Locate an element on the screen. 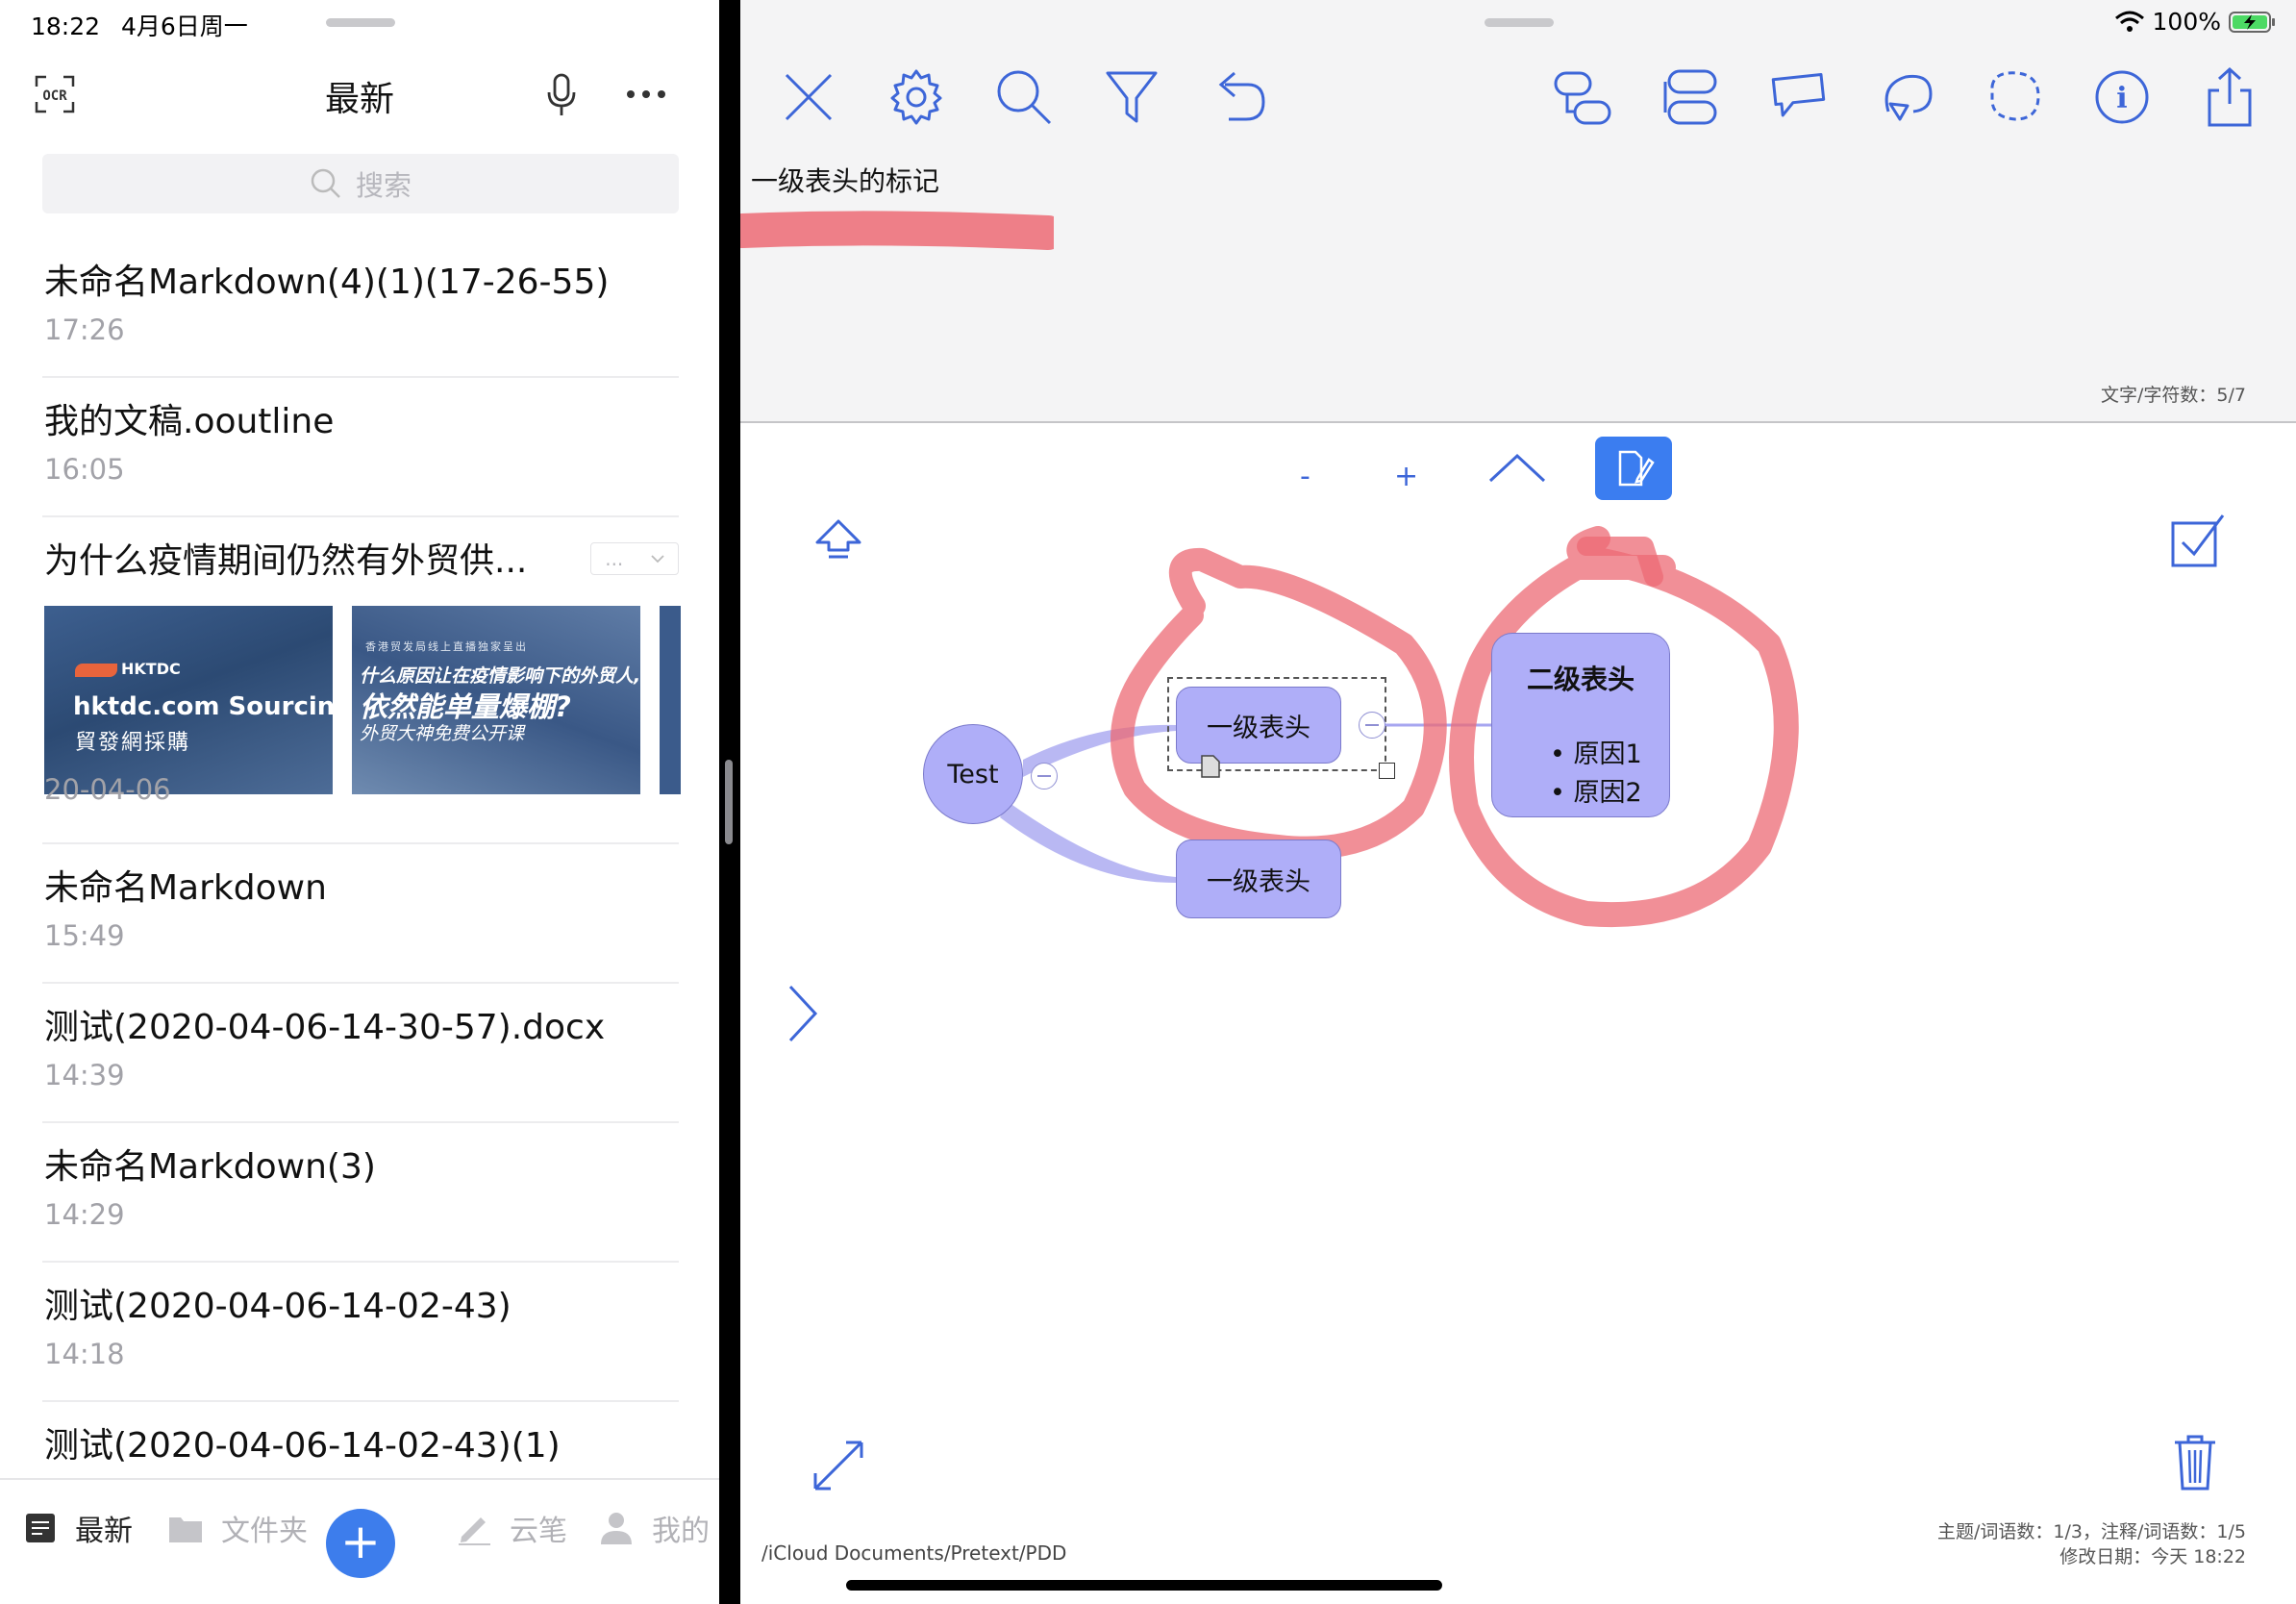 The width and height of the screenshot is (2296, 1604). tab-label: 文件夹 is located at coordinates (264, 1531).